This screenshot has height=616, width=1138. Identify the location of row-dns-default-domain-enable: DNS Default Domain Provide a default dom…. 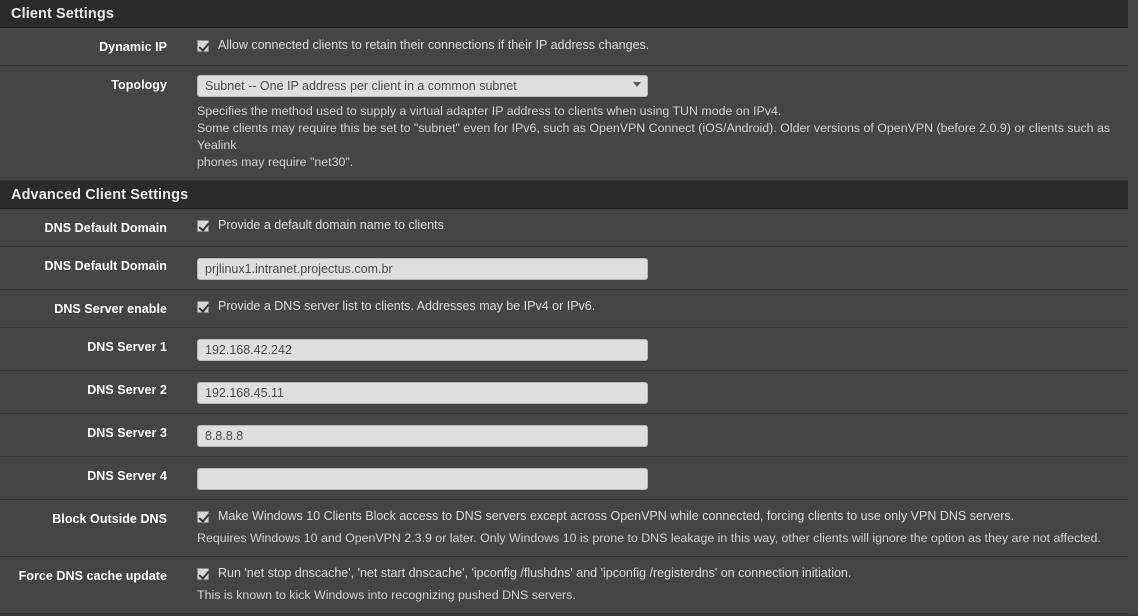
(564, 228).